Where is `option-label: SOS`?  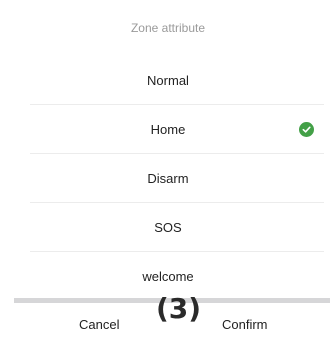
option-label: SOS is located at coordinates (168, 227).